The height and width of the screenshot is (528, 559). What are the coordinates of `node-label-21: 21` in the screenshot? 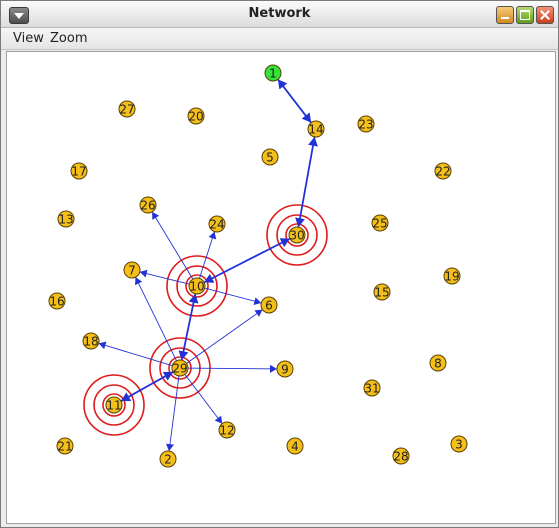 It's located at (64, 447).